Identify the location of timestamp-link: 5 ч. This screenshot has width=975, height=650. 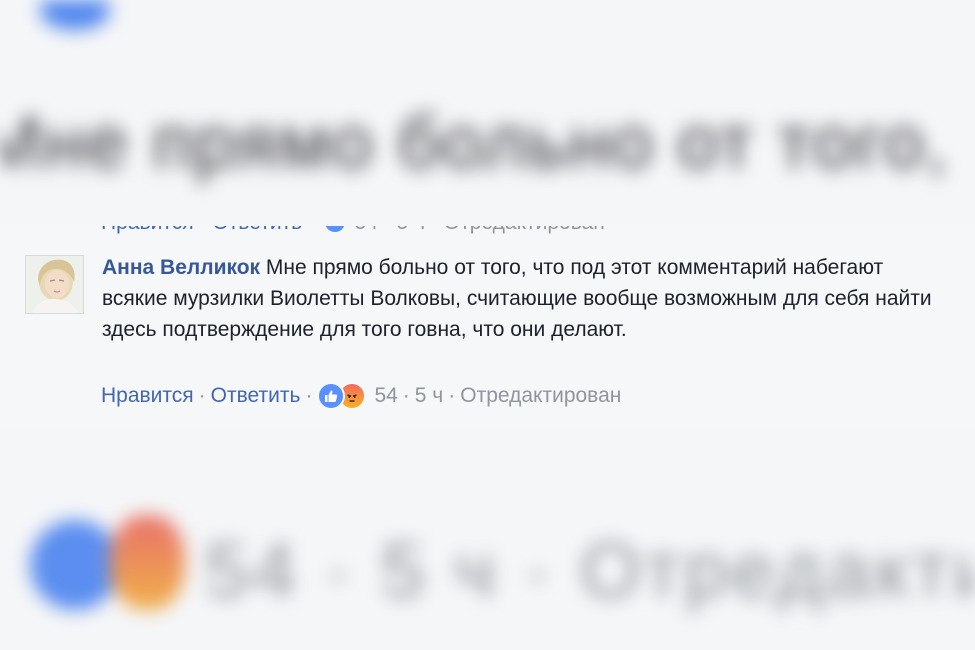
(429, 396).